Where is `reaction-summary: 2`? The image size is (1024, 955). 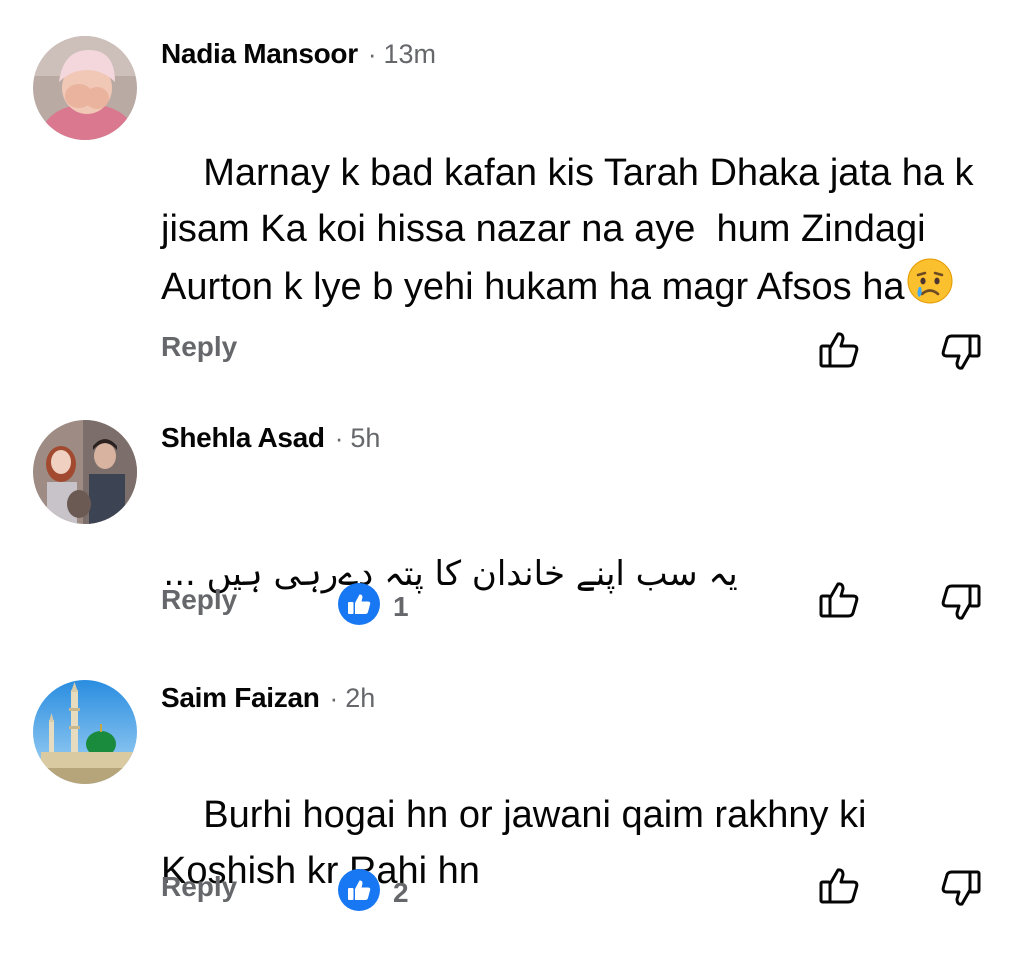
reaction-summary: 2 is located at coordinates (373, 892).